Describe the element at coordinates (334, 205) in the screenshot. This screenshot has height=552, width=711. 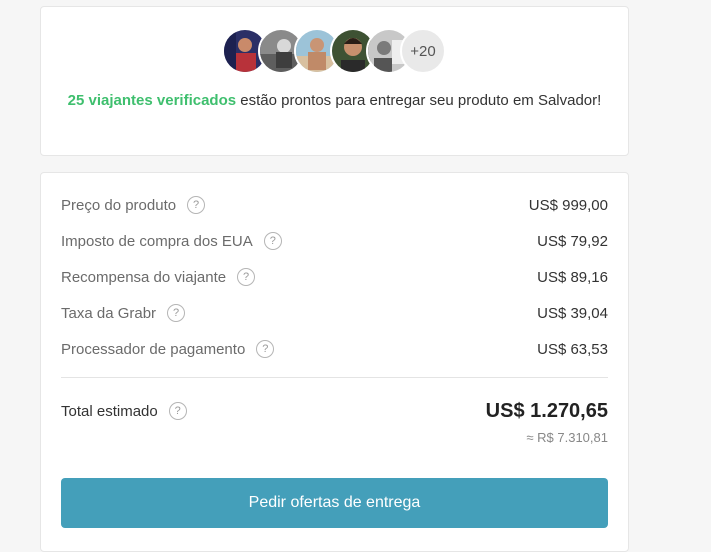
I see `price-row-product: Preço do produto ? US$ 999,00` at that location.